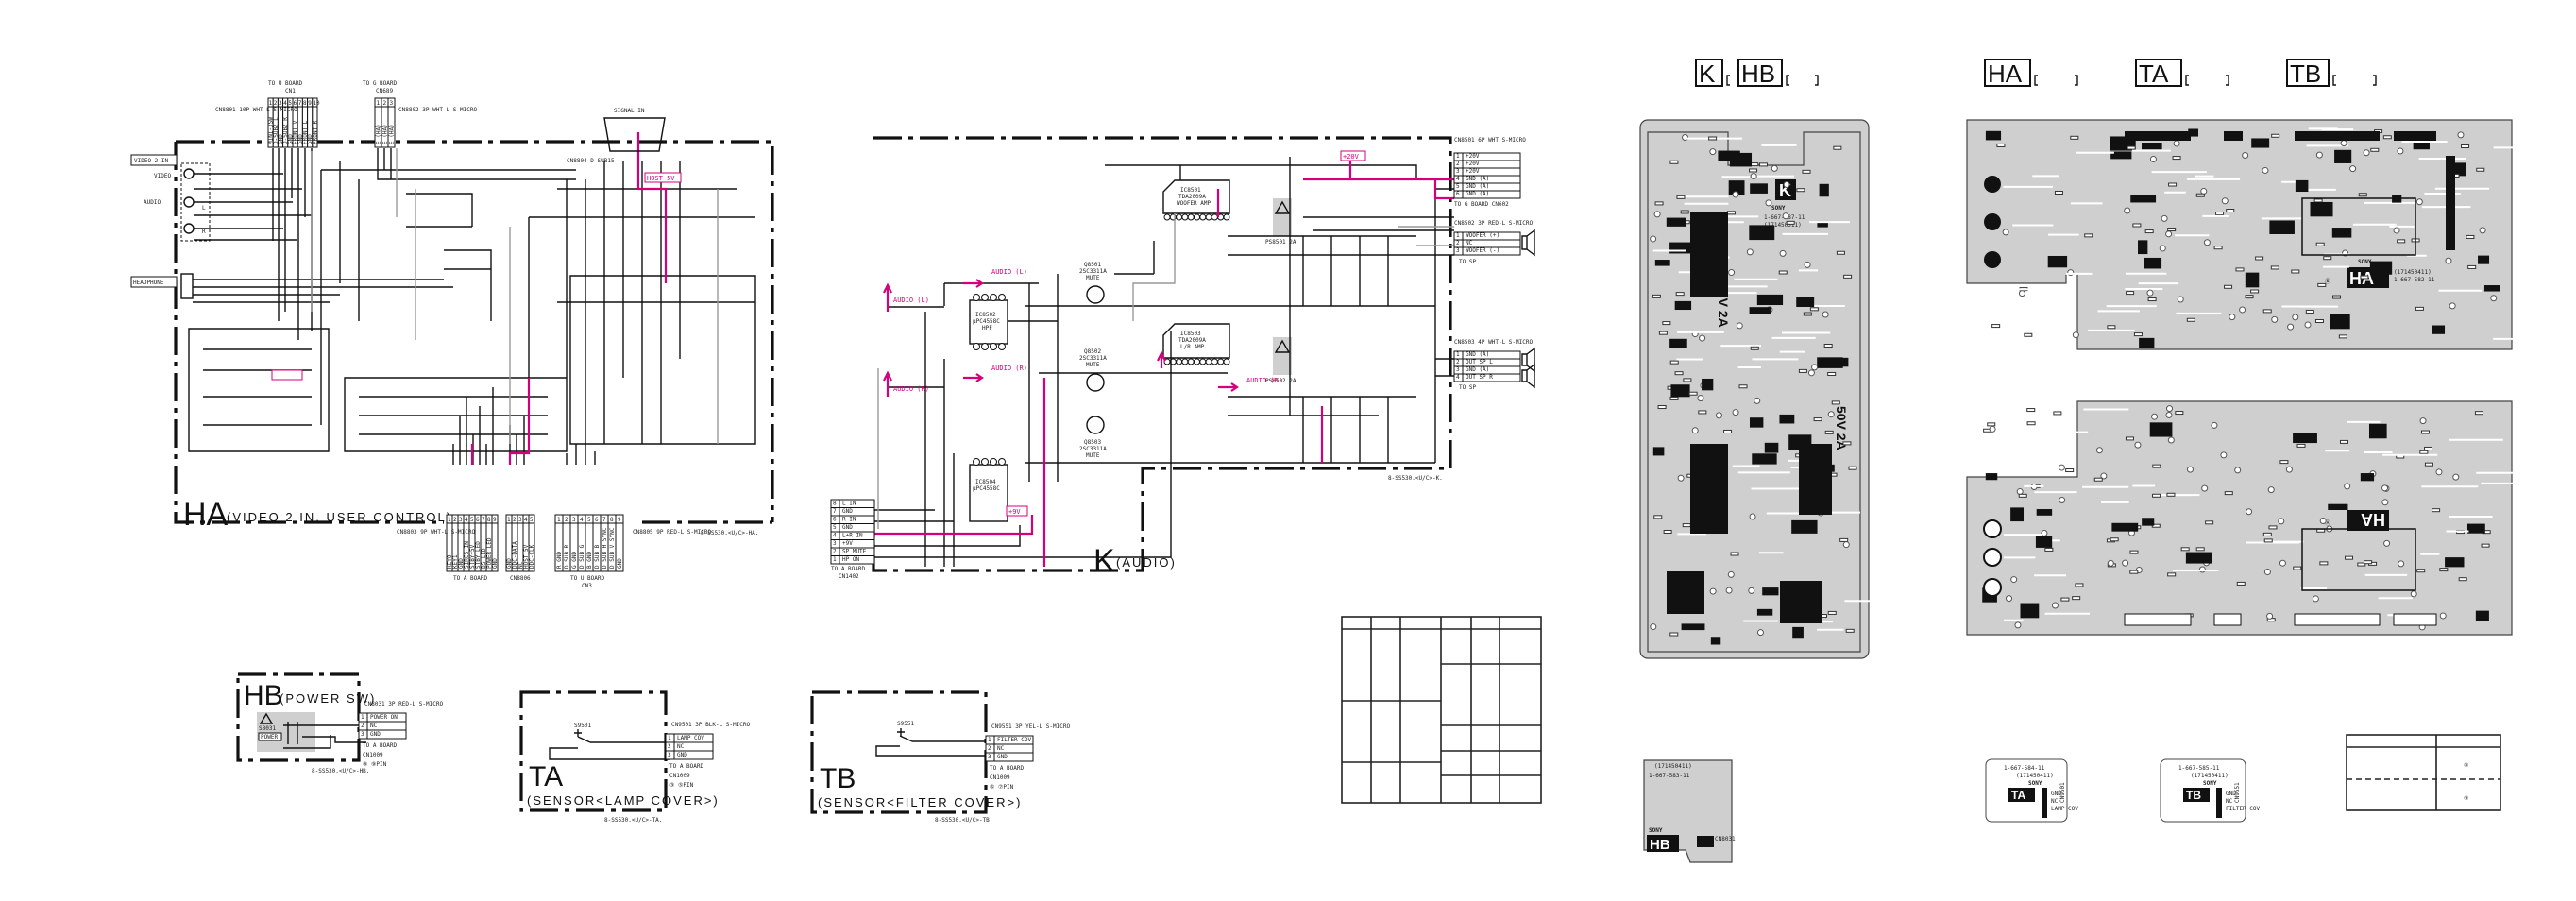  Describe the element at coordinates (850, 559) in the screenshot. I see `pin-label: HP ON` at that location.